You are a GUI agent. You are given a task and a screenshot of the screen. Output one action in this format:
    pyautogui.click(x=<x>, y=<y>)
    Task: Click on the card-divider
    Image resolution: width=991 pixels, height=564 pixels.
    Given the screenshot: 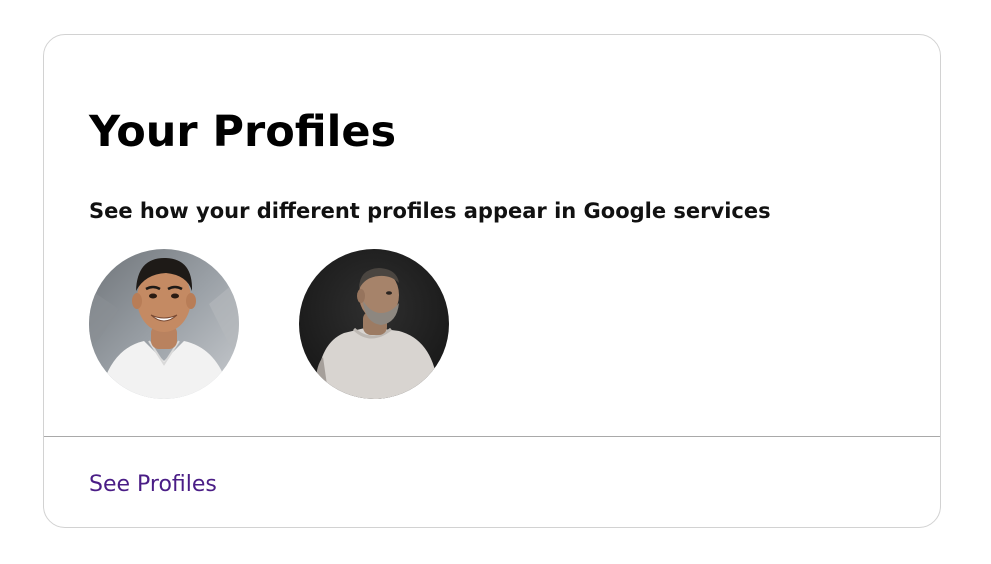 What is the action you would take?
    pyautogui.click(x=492, y=436)
    